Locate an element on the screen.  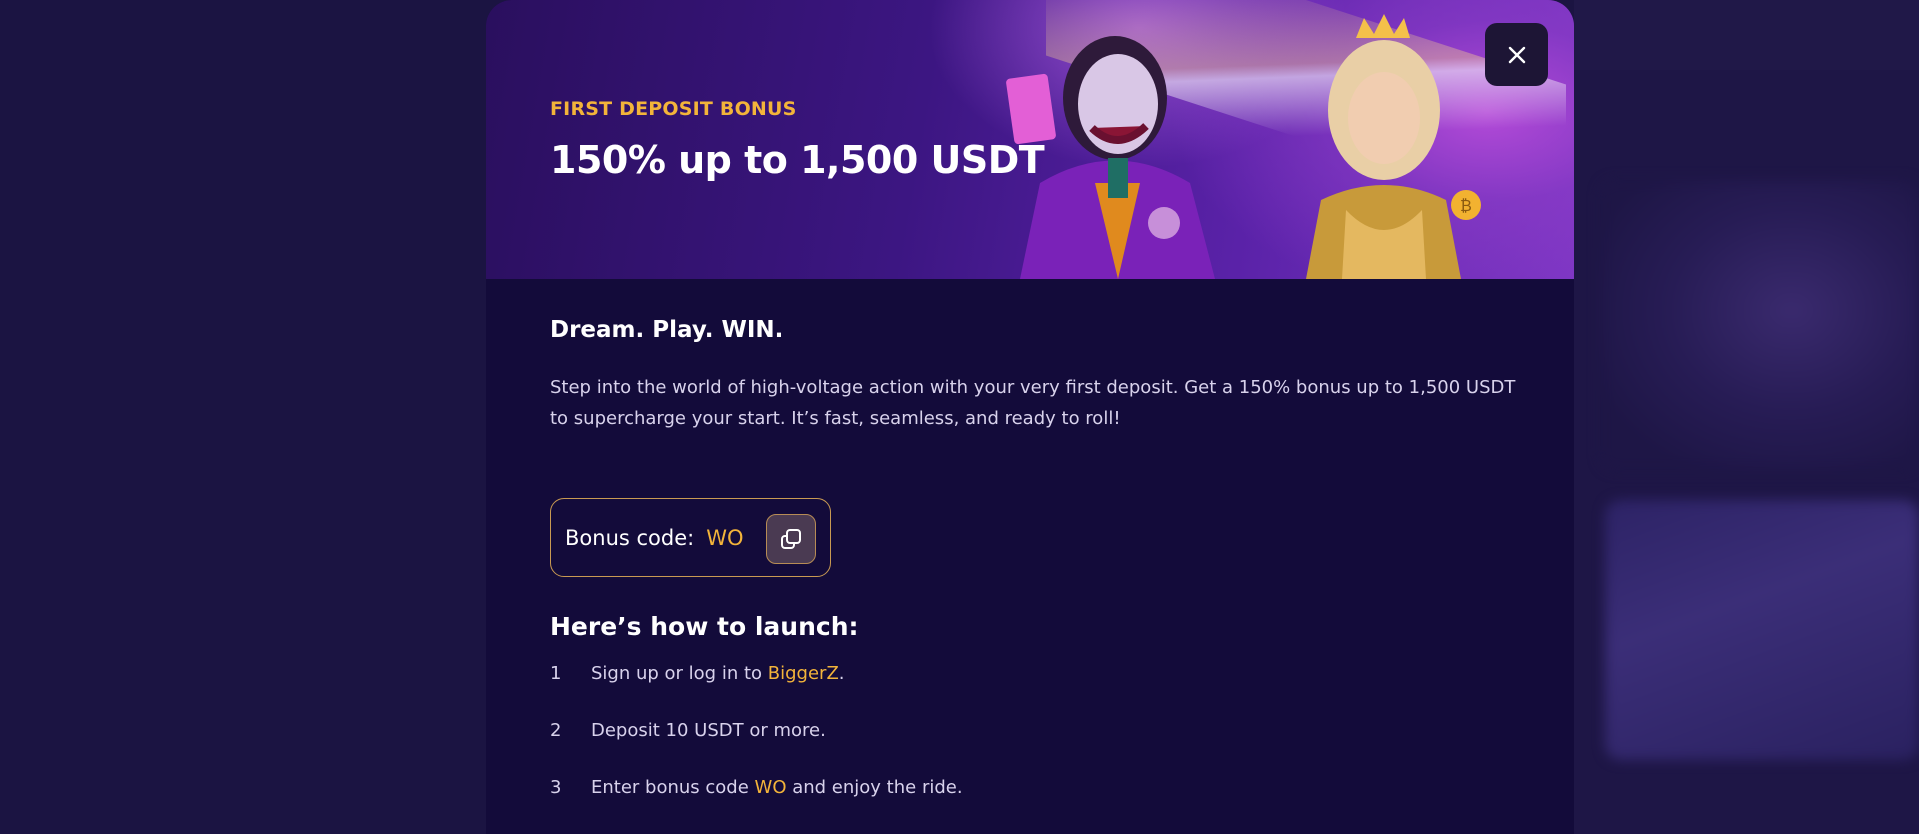
close-button is located at coordinates (1516, 54).